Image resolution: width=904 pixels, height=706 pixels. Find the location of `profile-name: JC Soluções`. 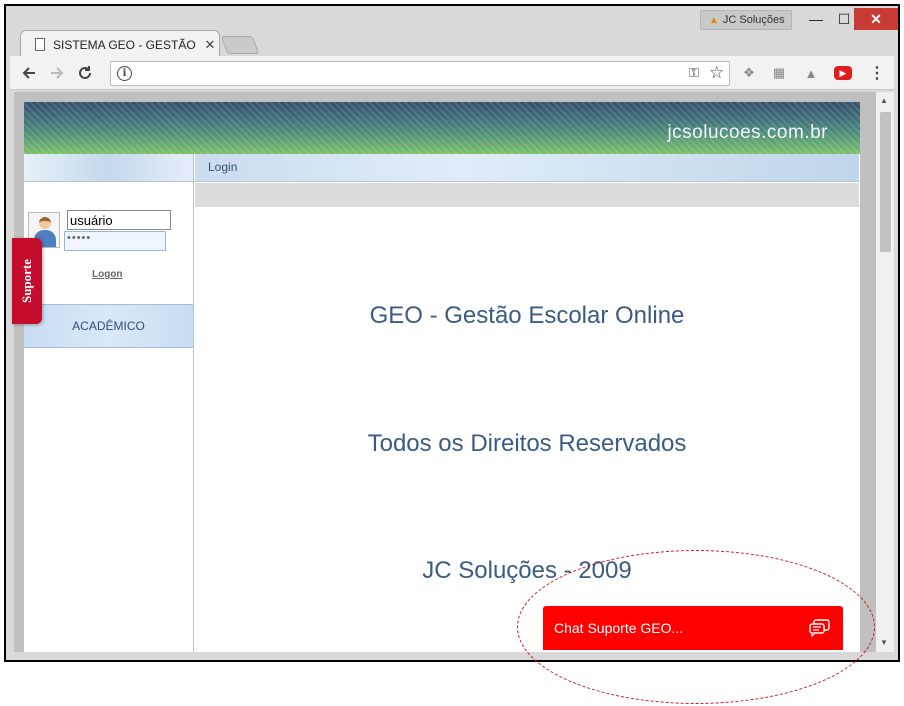

profile-name: JC Soluções is located at coordinates (753, 20).